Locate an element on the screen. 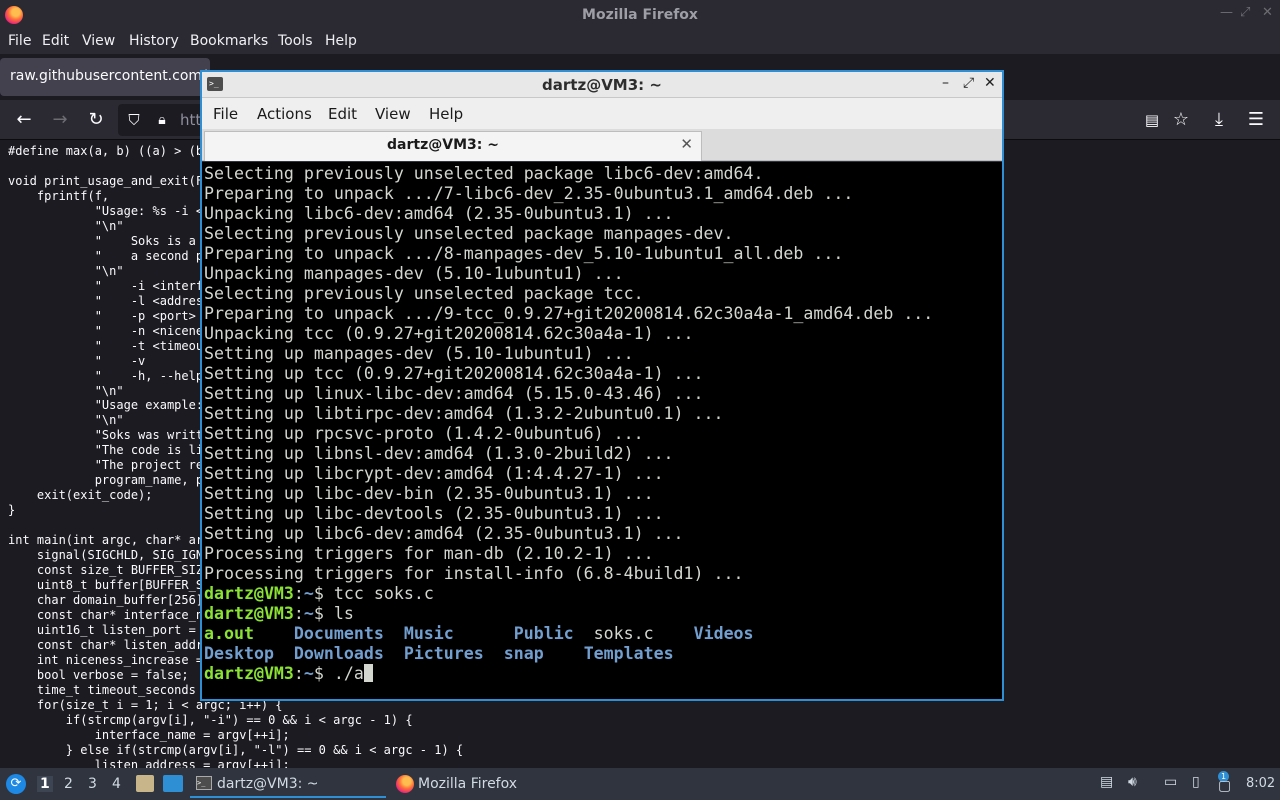  firefox-window-title: Mozilla Firefox is located at coordinates (640, 15).